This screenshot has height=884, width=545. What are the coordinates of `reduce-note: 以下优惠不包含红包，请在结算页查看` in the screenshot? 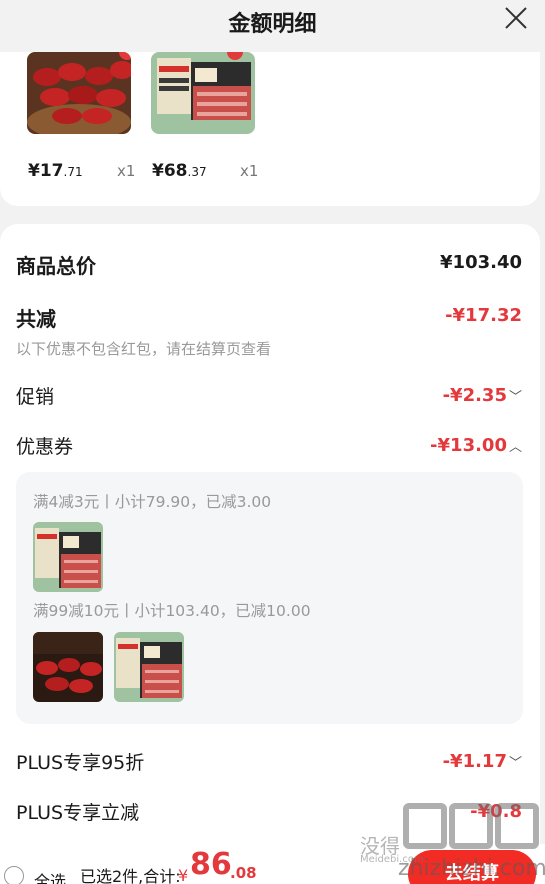 It's located at (144, 349).